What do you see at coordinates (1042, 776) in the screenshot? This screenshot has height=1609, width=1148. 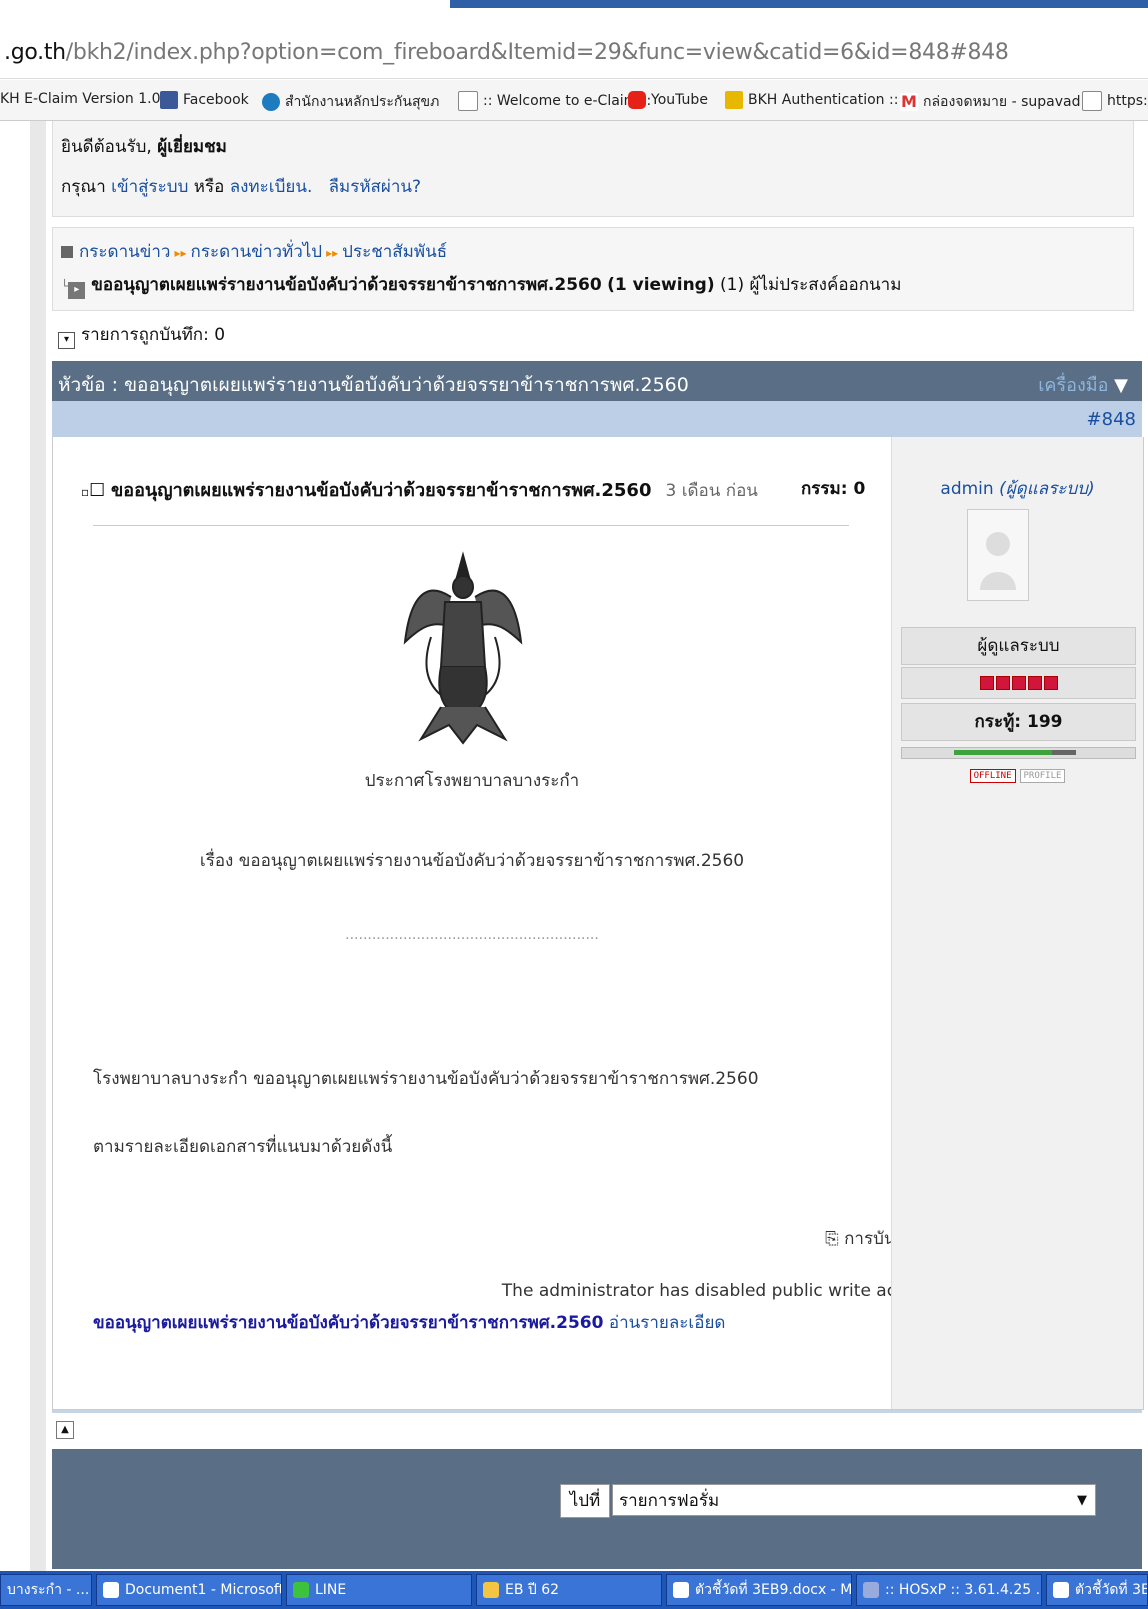 I see `profile-button: PROFILE` at bounding box center [1042, 776].